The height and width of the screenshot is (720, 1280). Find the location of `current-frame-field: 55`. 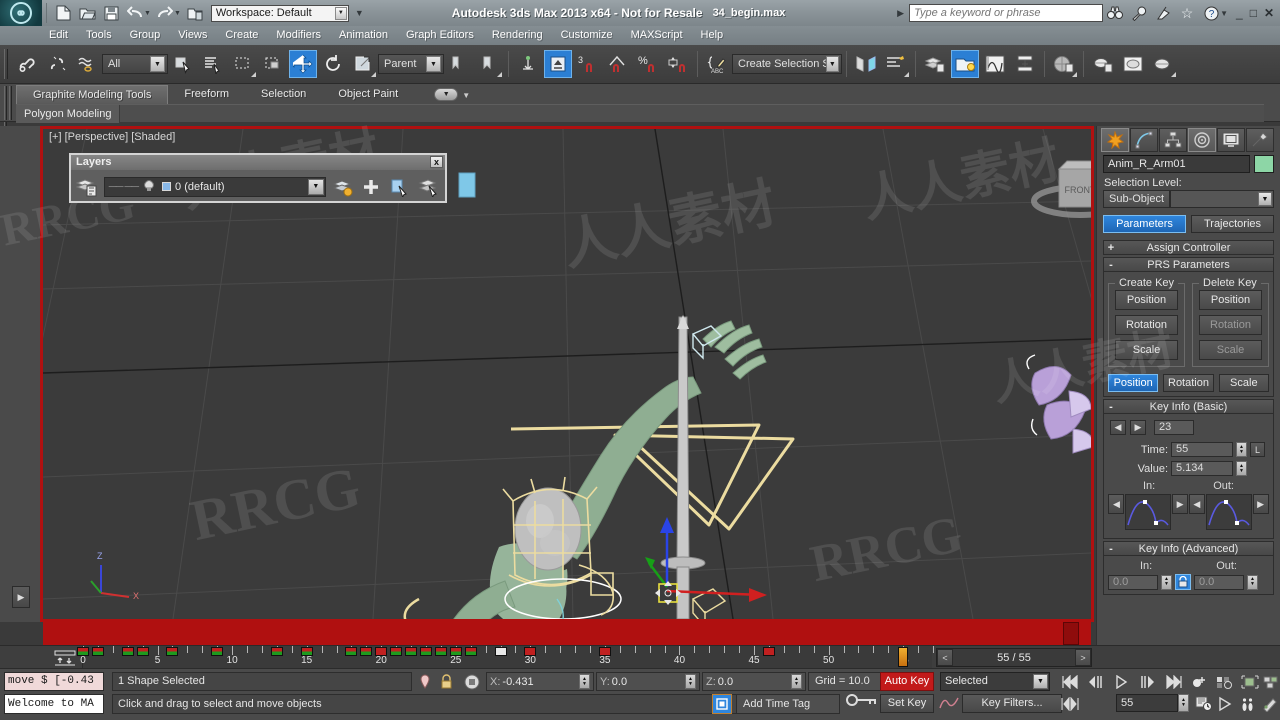

current-frame-field: 55 is located at coordinates (1147, 703).